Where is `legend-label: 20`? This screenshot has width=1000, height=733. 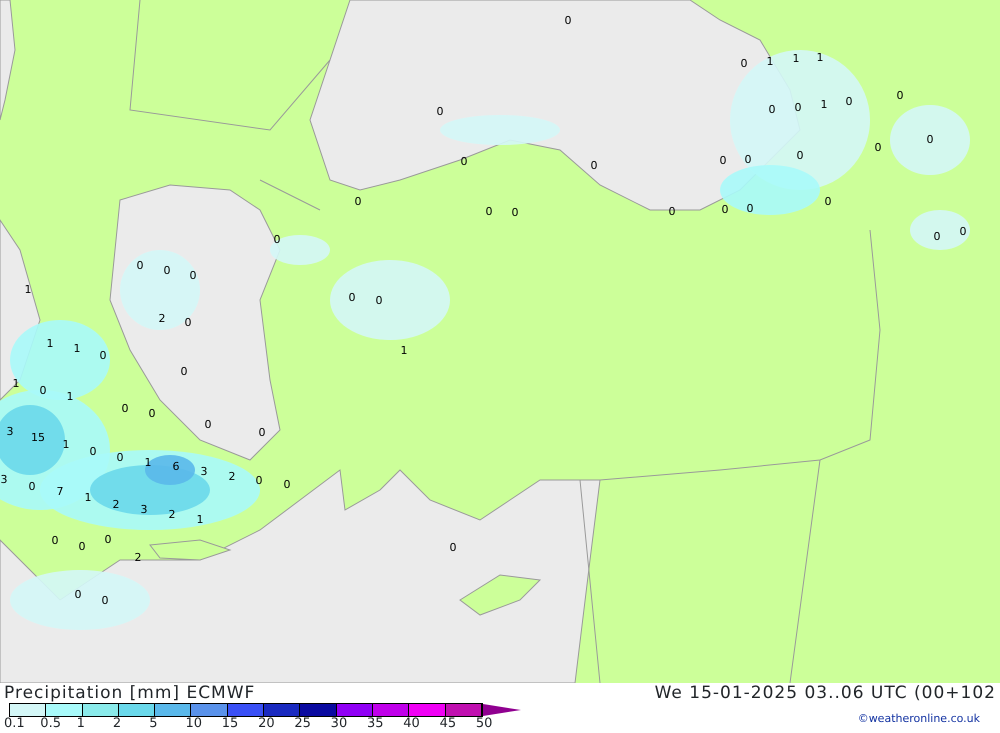 legend-label: 20 is located at coordinates (267, 723).